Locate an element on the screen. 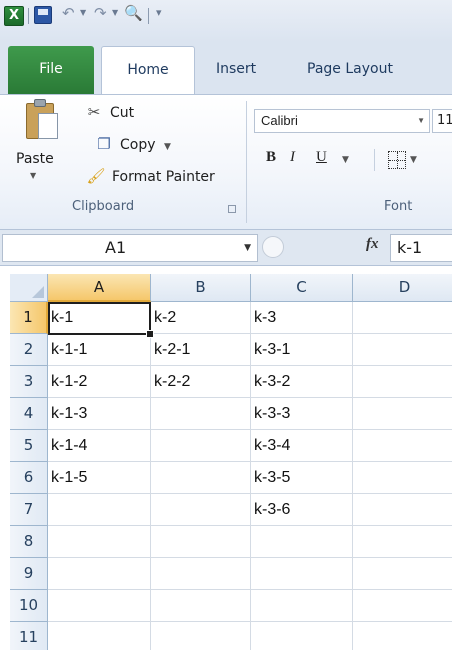 This screenshot has width=452, height=650. customize-toolbar-icon: ▾ is located at coordinates (159, 12).